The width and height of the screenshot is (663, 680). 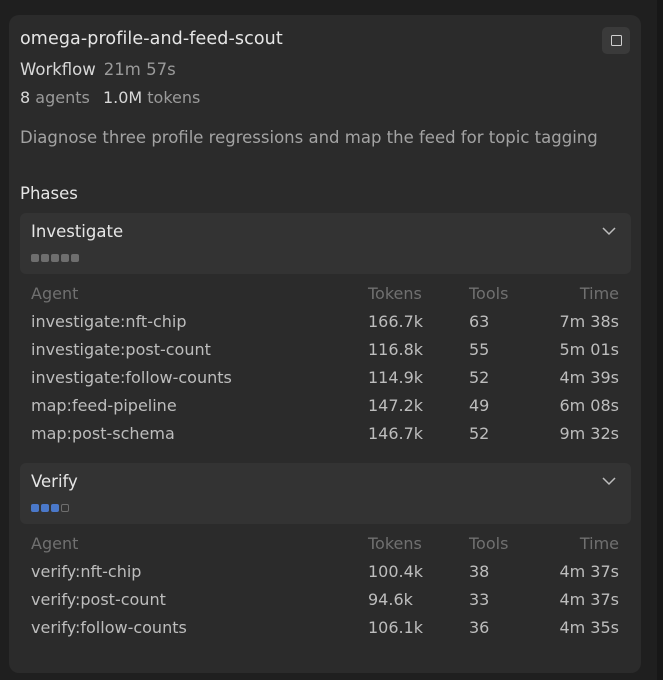 What do you see at coordinates (589, 405) in the screenshot?
I see `agent-time: 6m 08s` at bounding box center [589, 405].